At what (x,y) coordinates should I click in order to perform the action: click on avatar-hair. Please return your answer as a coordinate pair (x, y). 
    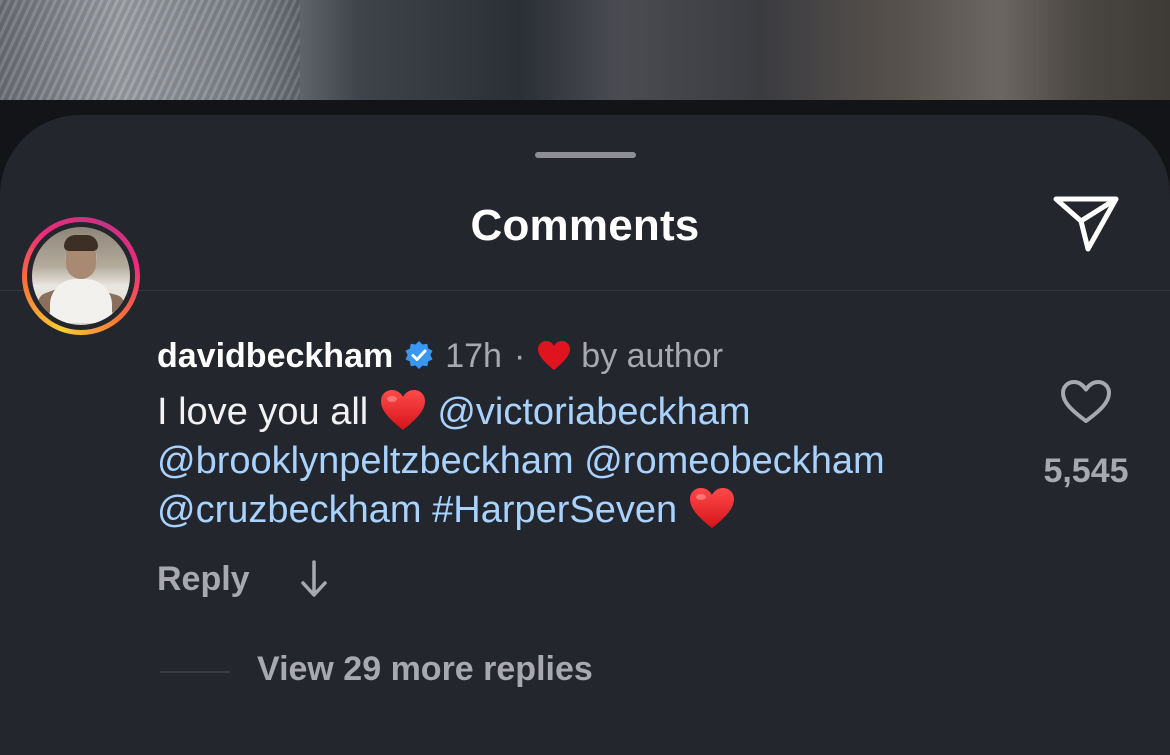
    Looking at the image, I should click on (81, 243).